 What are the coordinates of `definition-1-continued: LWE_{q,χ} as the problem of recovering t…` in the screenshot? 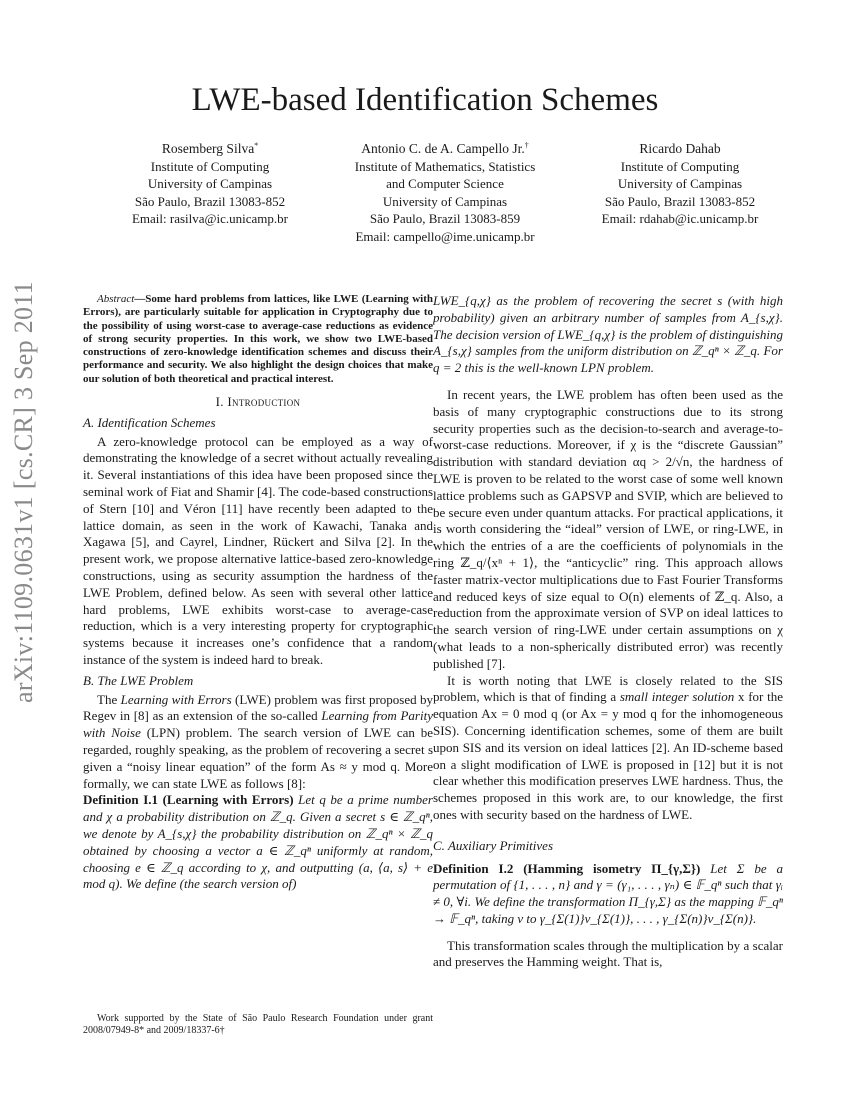 It's located at (608, 334).